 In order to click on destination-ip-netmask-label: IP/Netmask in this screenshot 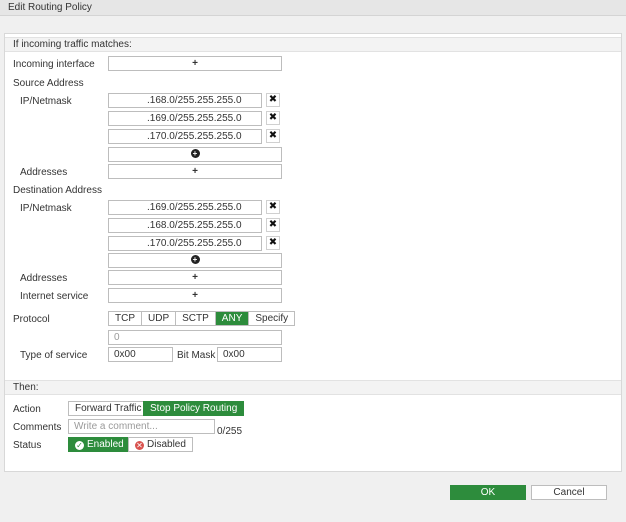, I will do `click(46, 208)`.